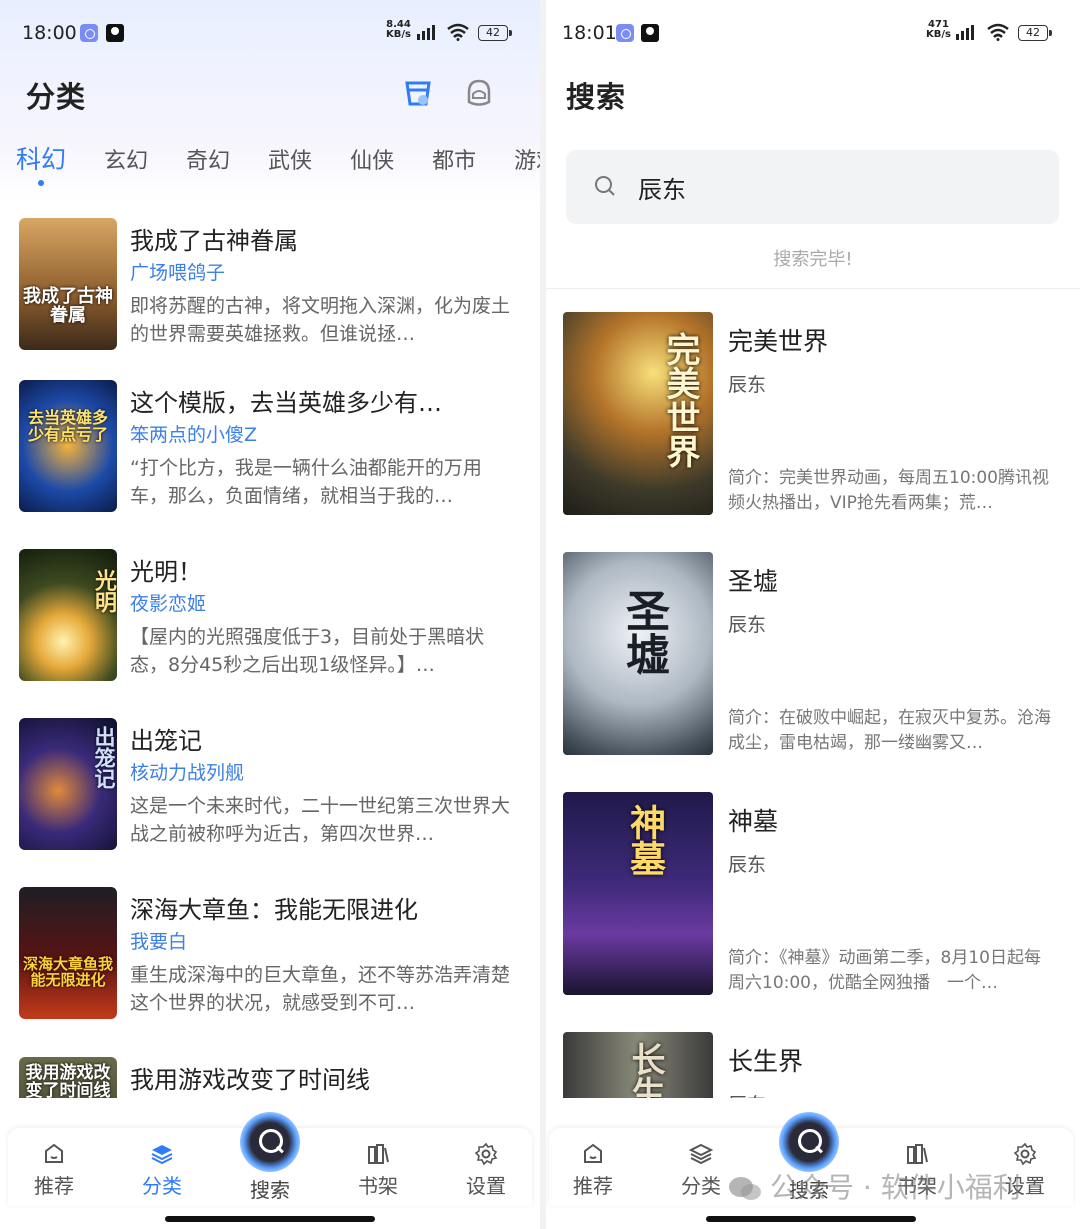  What do you see at coordinates (68, 446) in the screenshot?
I see `book-cover: 去当英雄多少有点亏了` at bounding box center [68, 446].